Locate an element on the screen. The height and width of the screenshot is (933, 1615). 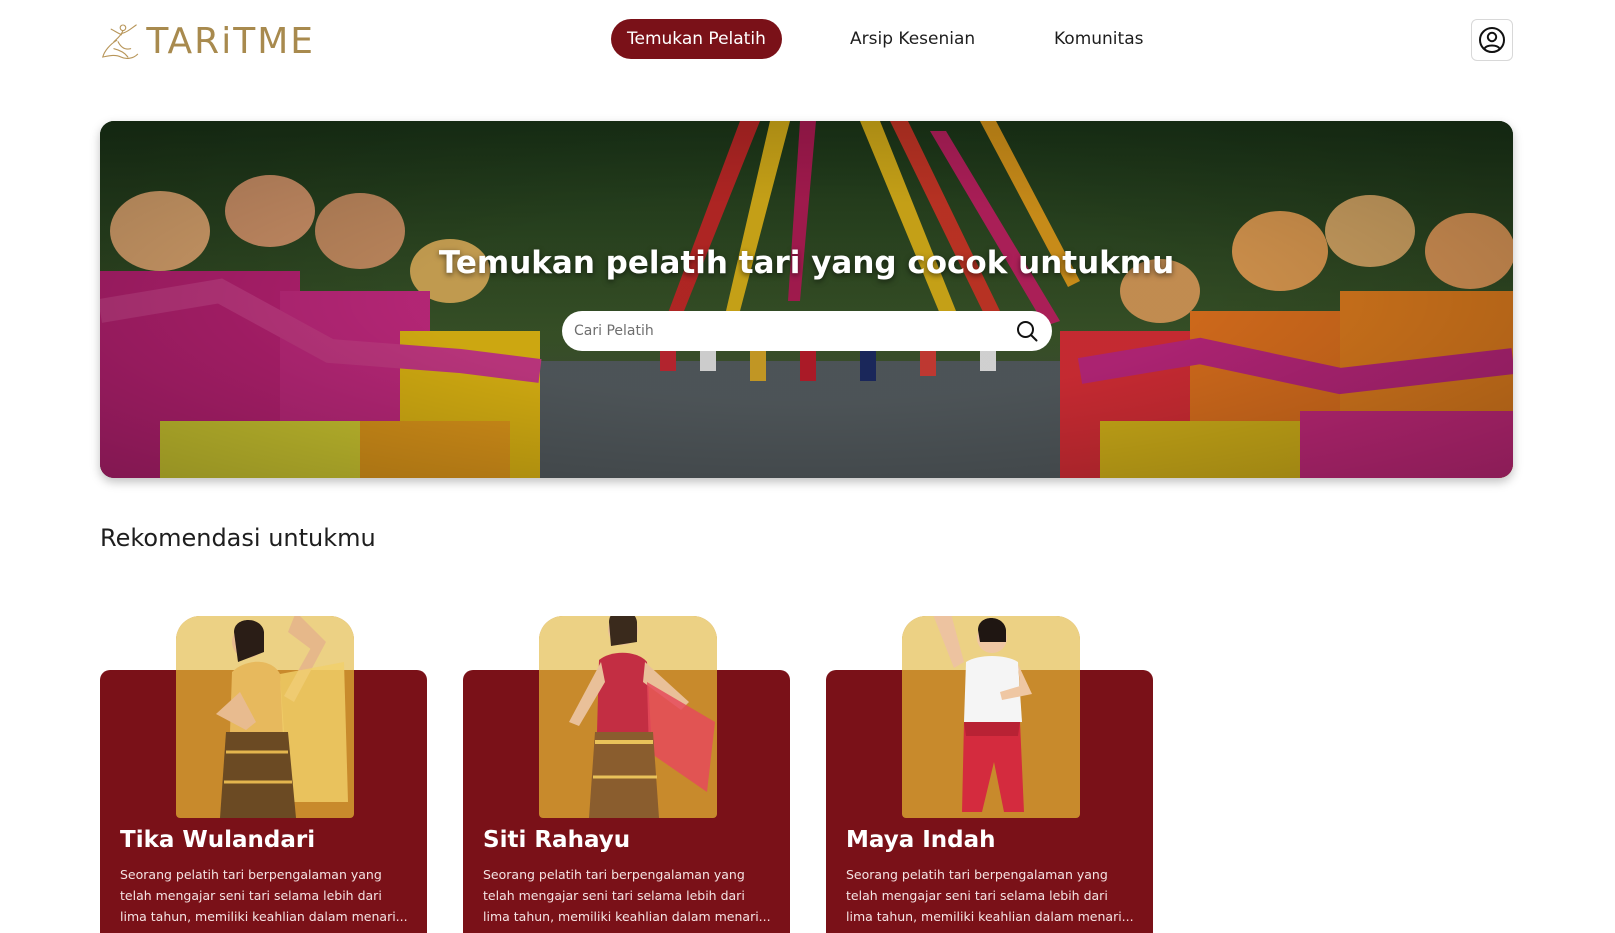
search-icon is located at coordinates (1027, 331).